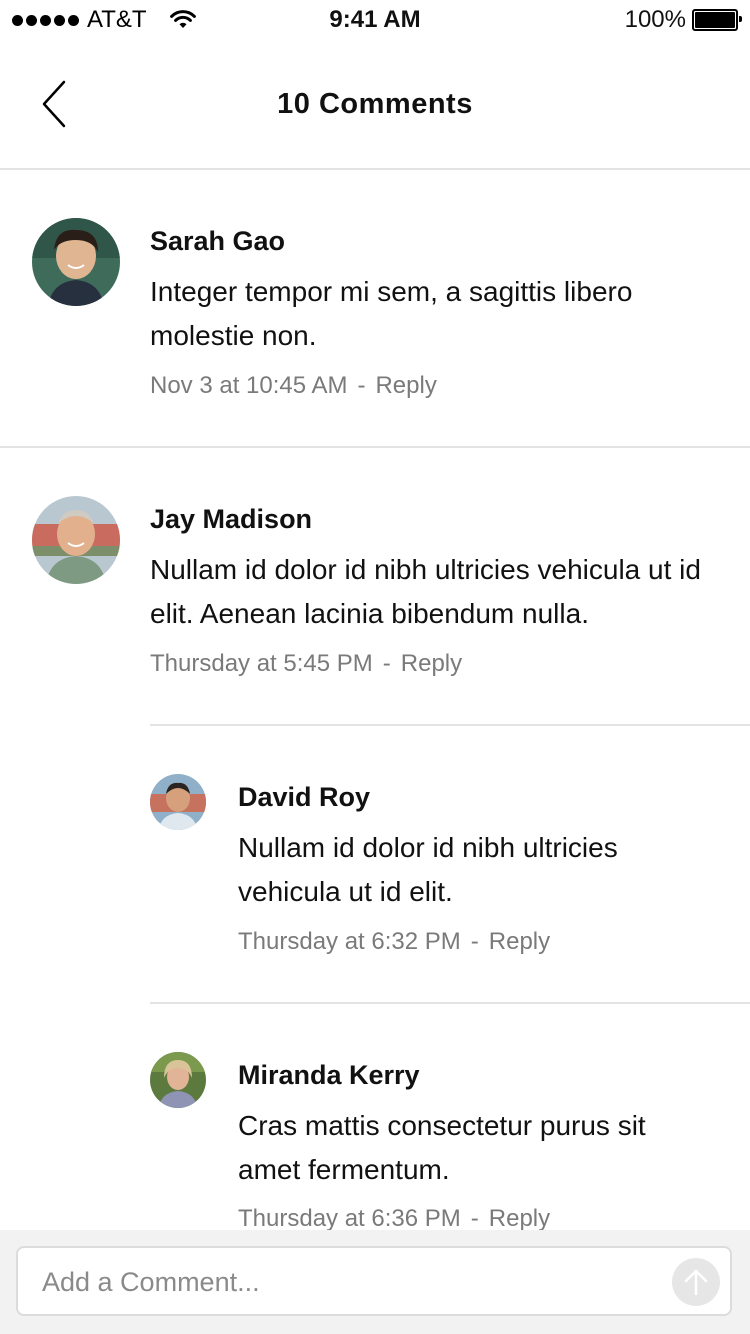 The height and width of the screenshot is (1334, 750). What do you see at coordinates (329, 1075) in the screenshot?
I see `comment-author: Miranda Kerry` at bounding box center [329, 1075].